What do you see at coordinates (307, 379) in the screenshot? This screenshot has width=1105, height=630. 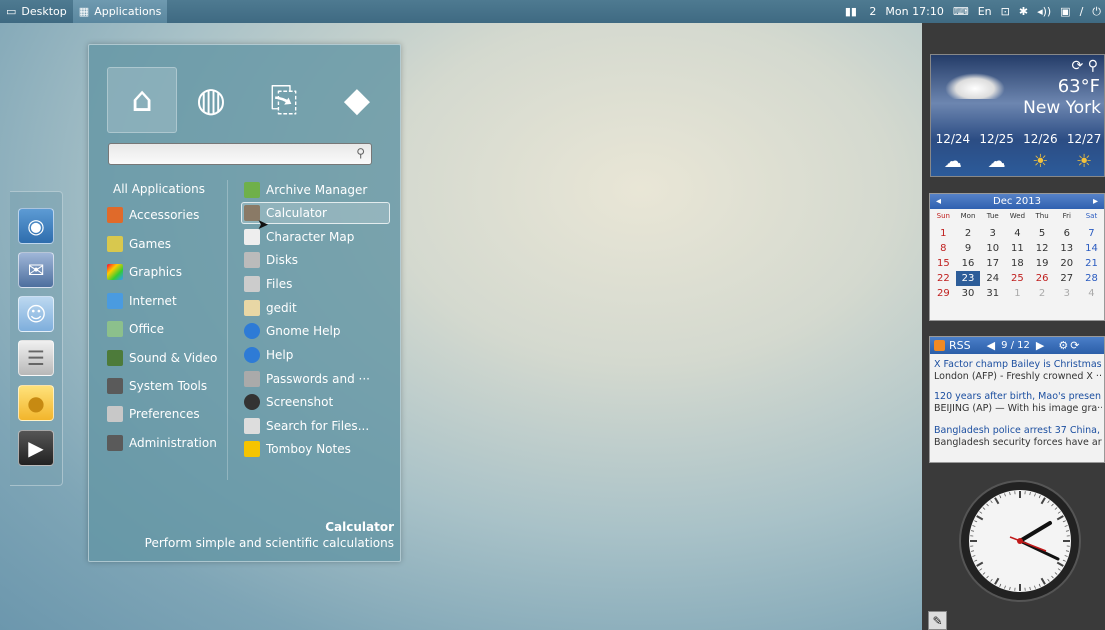 I see `app-passwords: Passwords and ···` at bounding box center [307, 379].